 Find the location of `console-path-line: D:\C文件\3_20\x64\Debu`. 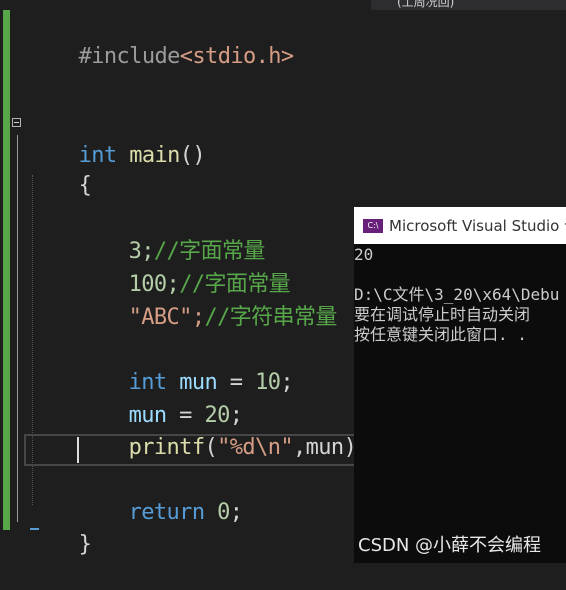

console-path-line: D:\C文件\3_20\x64\Debu is located at coordinates (457, 294).